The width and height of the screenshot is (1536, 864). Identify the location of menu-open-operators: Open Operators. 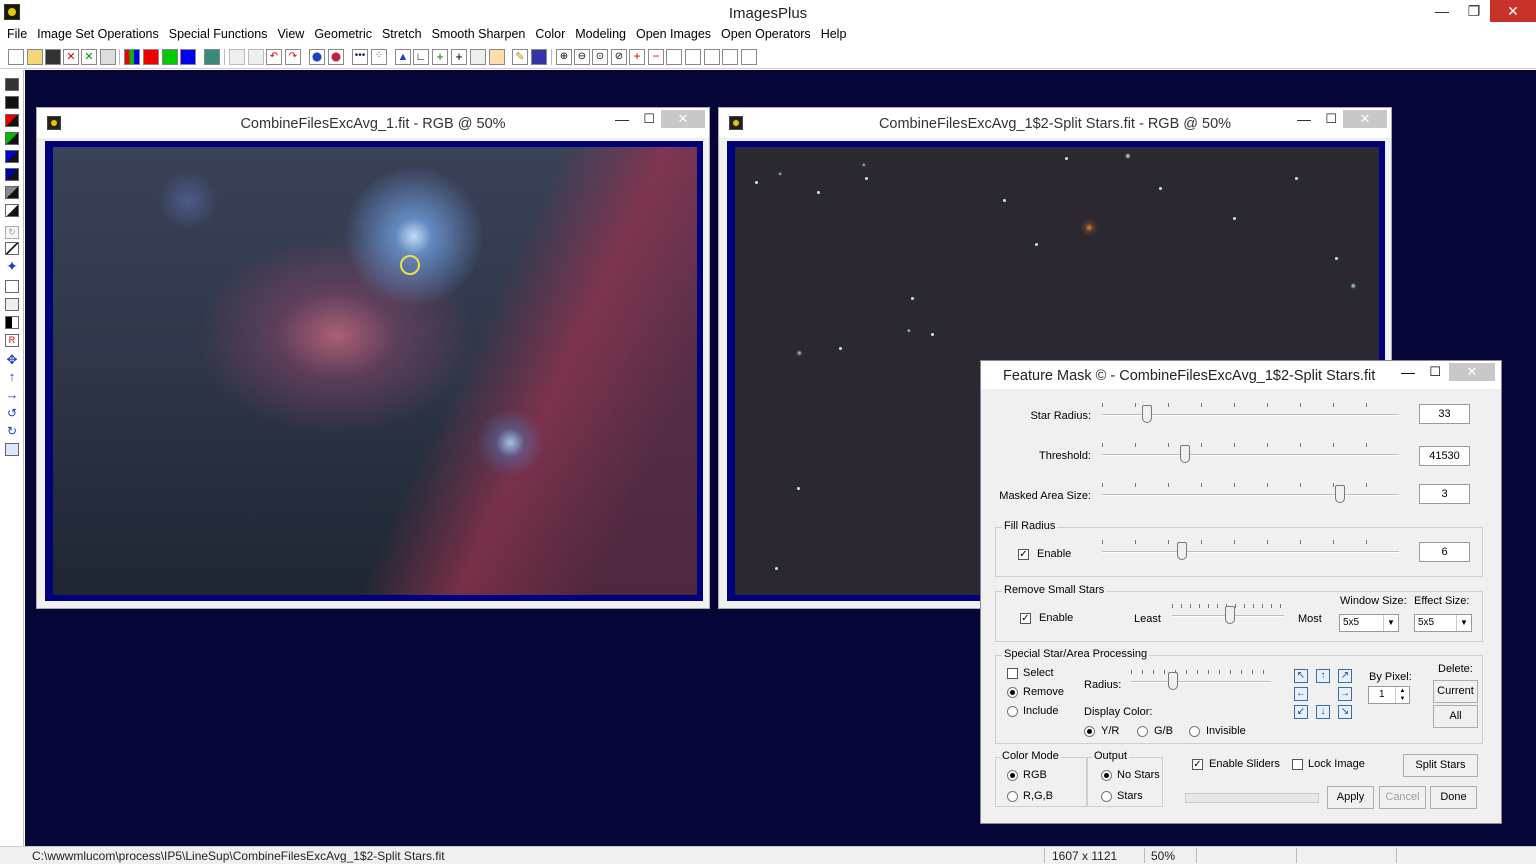
(766, 36).